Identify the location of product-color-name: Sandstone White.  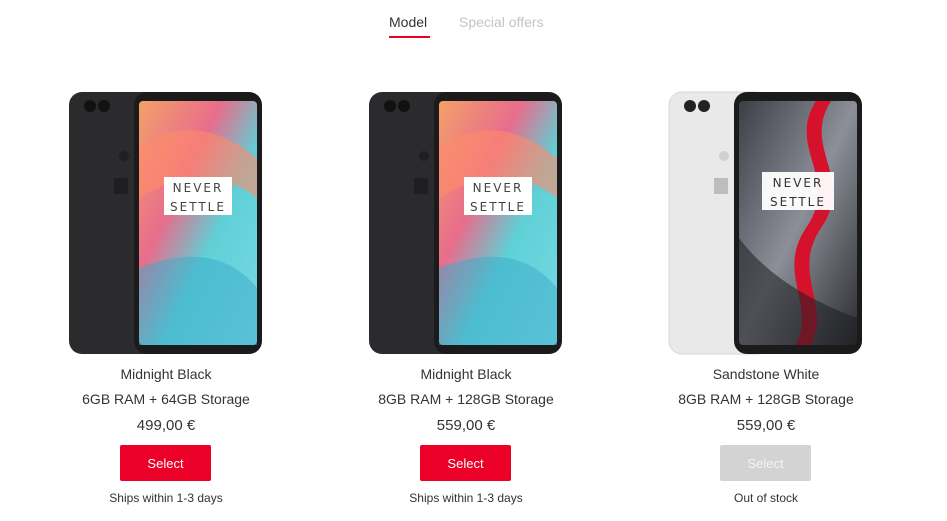
(766, 374).